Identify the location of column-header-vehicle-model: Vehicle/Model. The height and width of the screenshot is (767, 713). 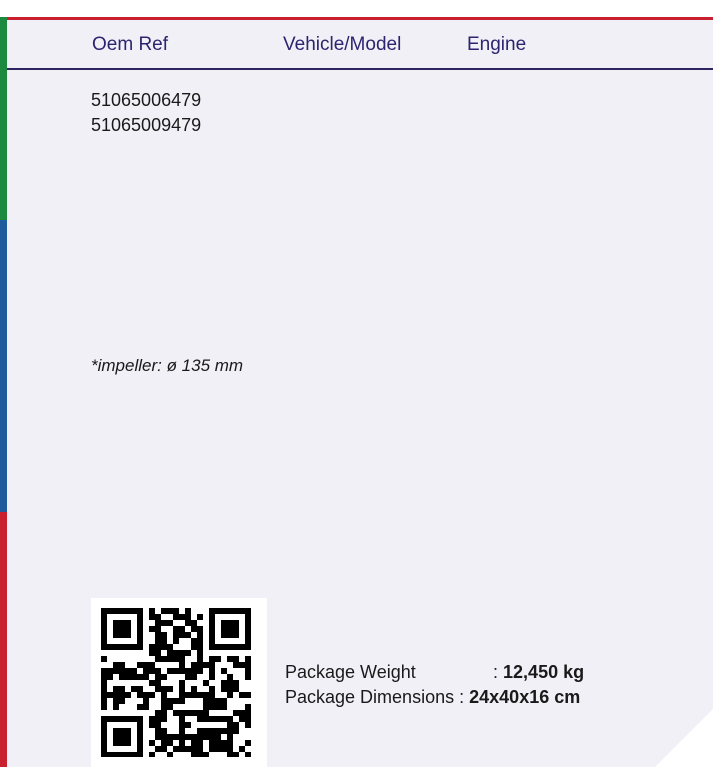
(342, 44).